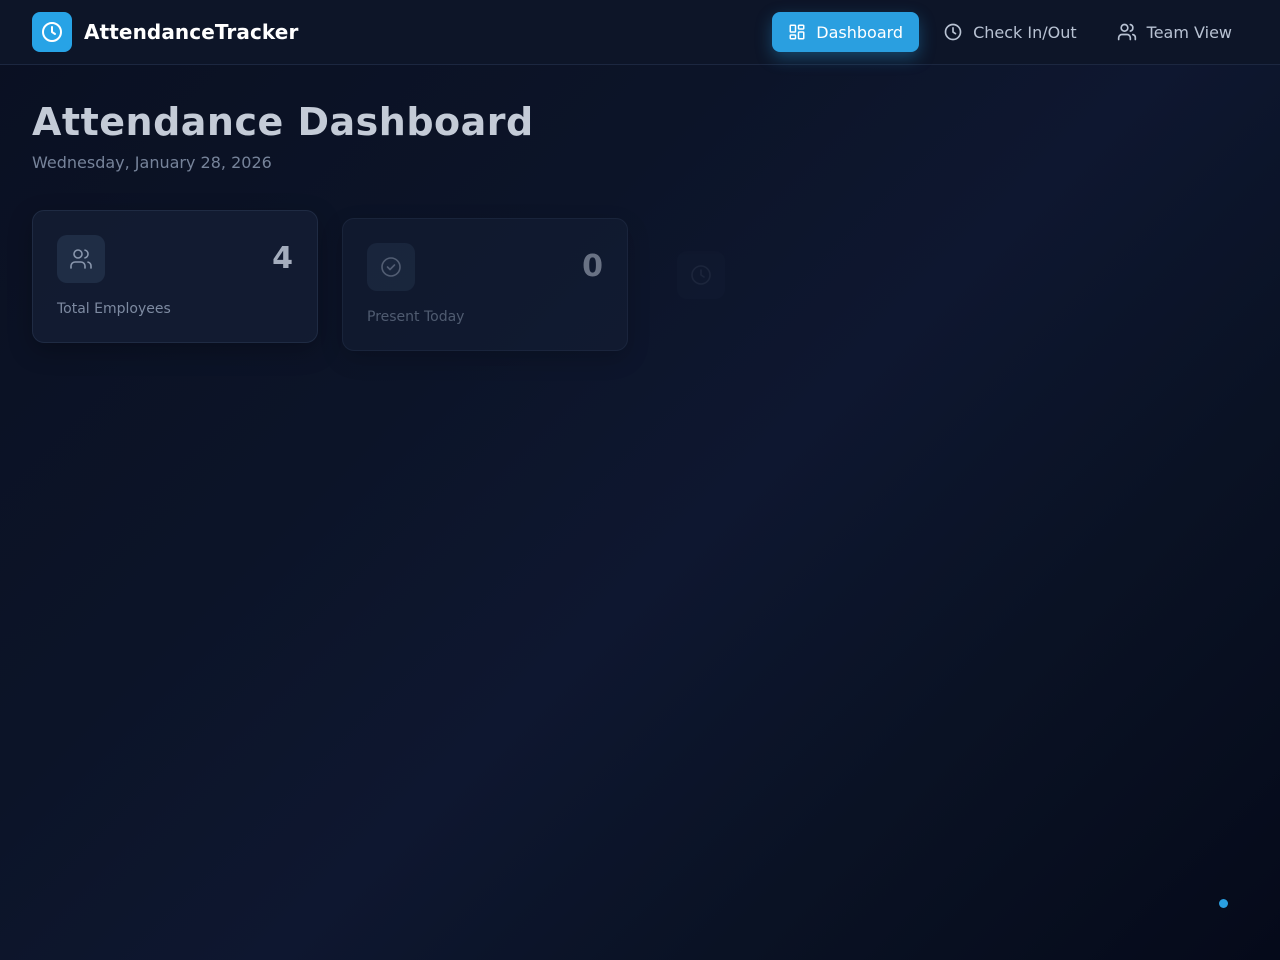  Describe the element at coordinates (1025, 32) in the screenshot. I see `nav-check-in-out-label: Check In/Out` at that location.